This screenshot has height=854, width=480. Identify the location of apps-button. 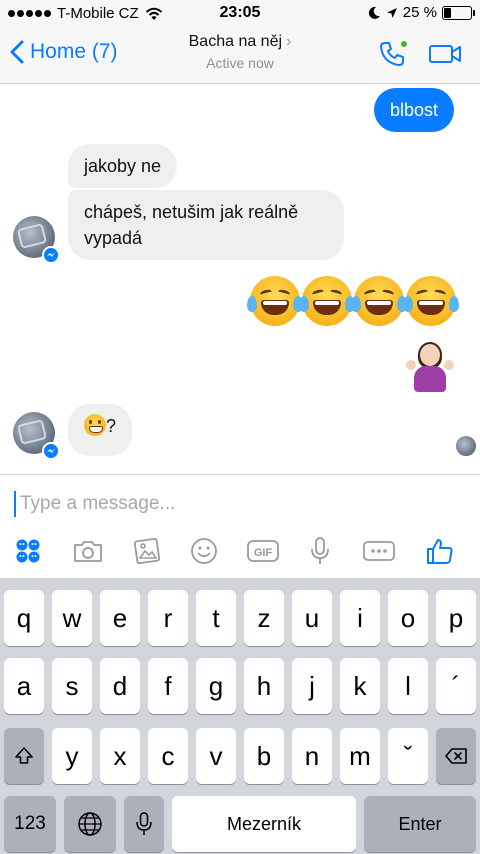
(28, 551).